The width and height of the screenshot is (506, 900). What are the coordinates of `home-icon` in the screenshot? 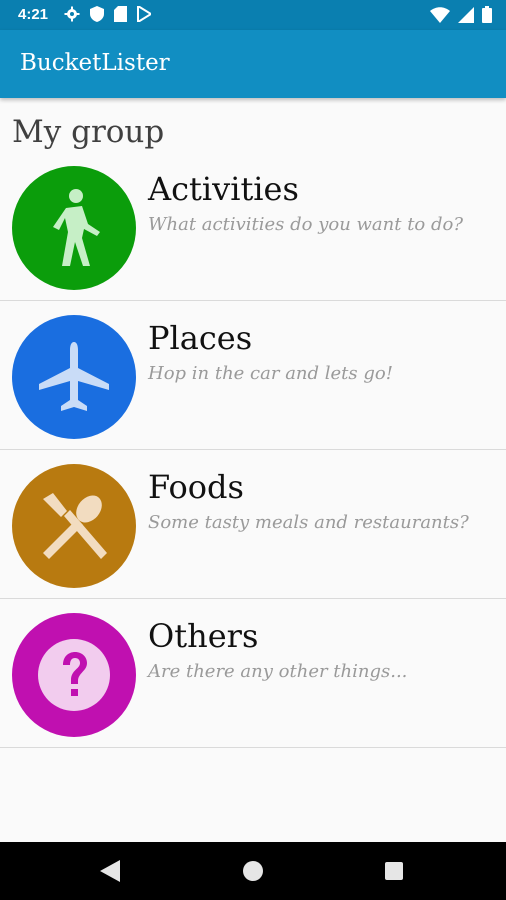 It's located at (253, 871).